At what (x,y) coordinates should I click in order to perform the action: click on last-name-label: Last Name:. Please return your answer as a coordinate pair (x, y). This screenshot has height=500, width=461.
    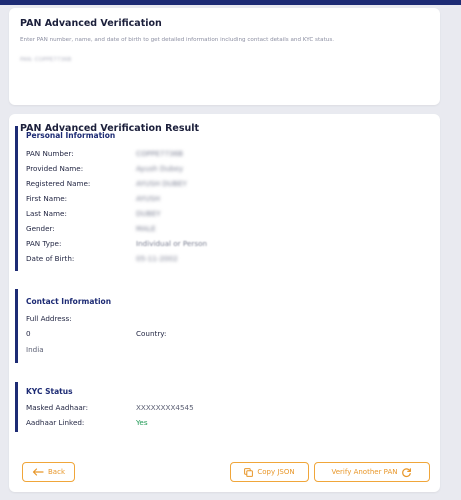
    Looking at the image, I should click on (46, 213).